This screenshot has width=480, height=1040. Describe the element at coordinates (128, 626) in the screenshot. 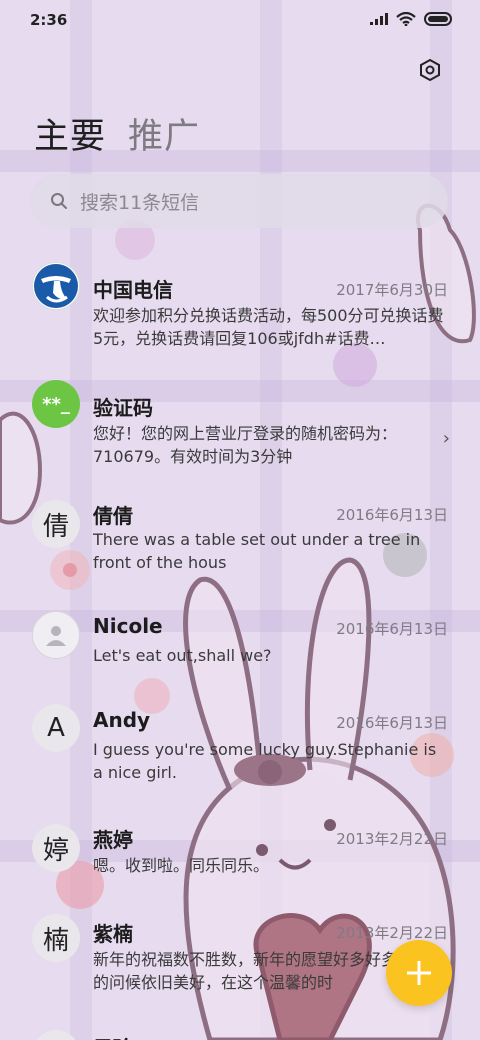

I see `contact-name: Nicole` at that location.